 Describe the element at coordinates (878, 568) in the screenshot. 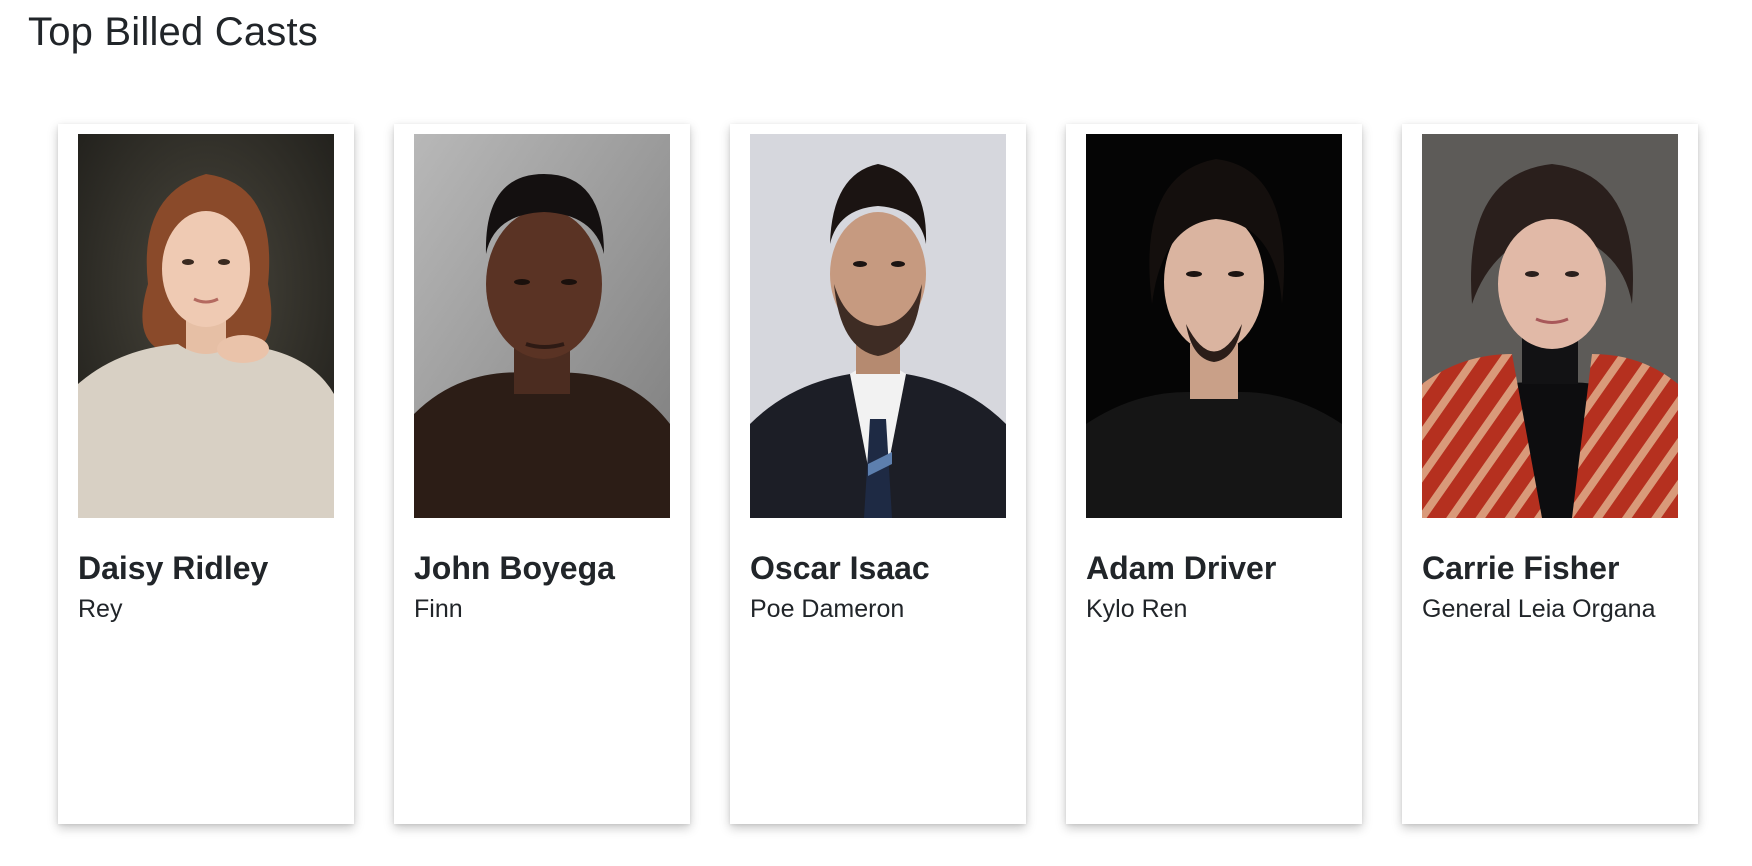

I see `cast-name: Oscar Isaac` at that location.